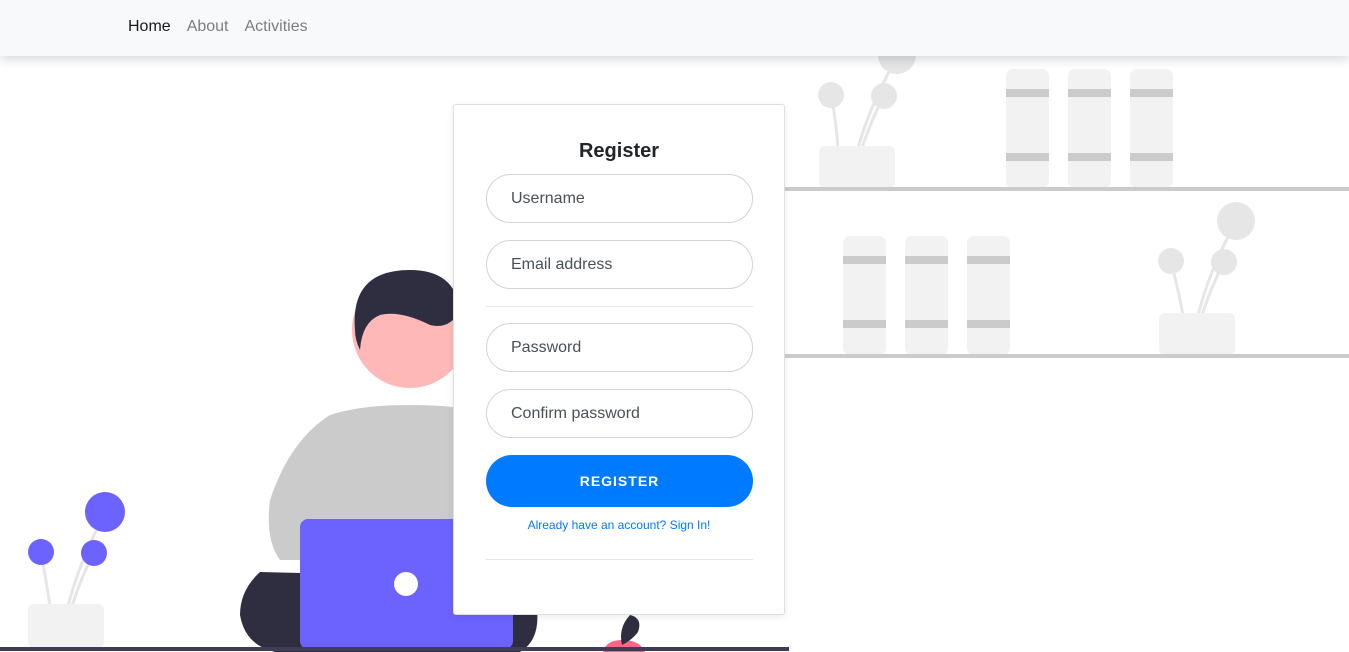  I want to click on upper-shelf, so click(1067, 113).